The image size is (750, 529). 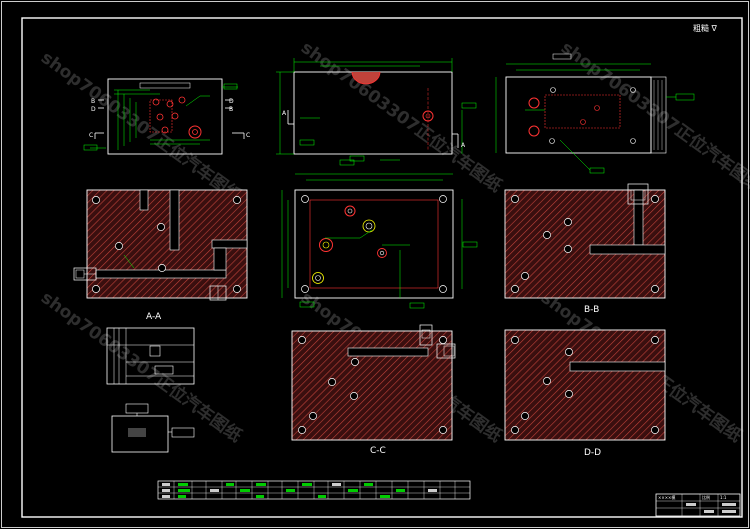 I want to click on center-plan-view, so click(x=379, y=234).